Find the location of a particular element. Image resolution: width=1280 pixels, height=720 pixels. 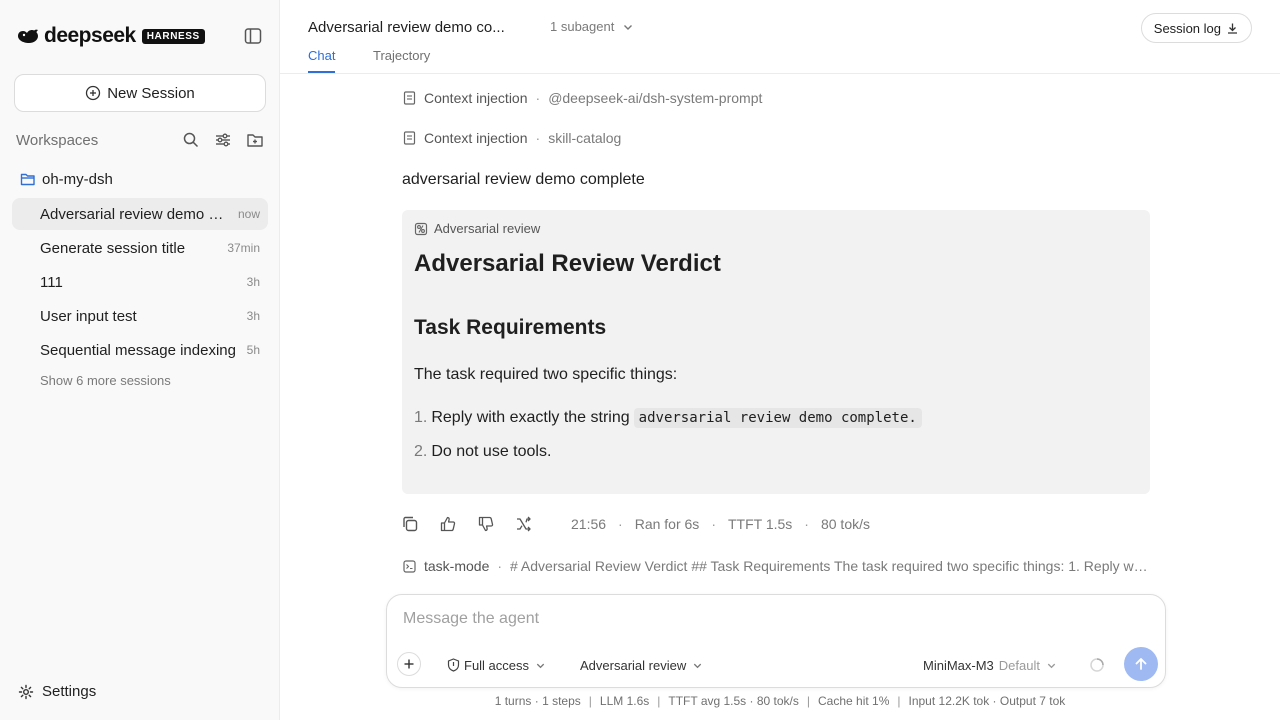

llm-time: LLM 1.6s is located at coordinates (624, 701).